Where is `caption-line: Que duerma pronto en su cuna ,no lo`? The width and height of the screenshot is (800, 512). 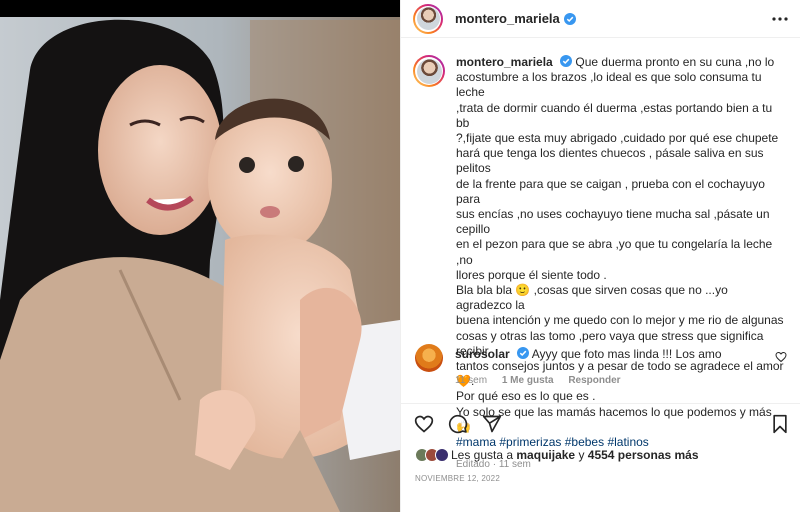 caption-line: Que duerma pronto en su cuna ,no lo is located at coordinates (675, 62).